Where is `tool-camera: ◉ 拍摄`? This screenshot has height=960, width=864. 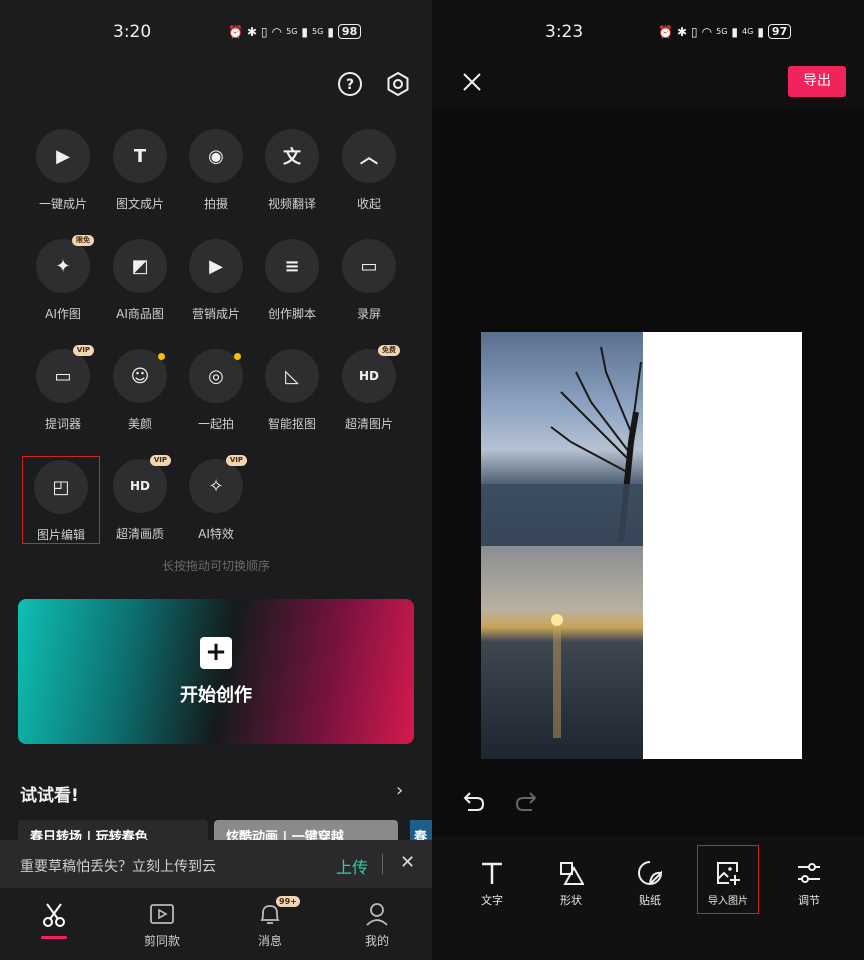
tool-camera: ◉ 拍摄 is located at coordinates (216, 170).